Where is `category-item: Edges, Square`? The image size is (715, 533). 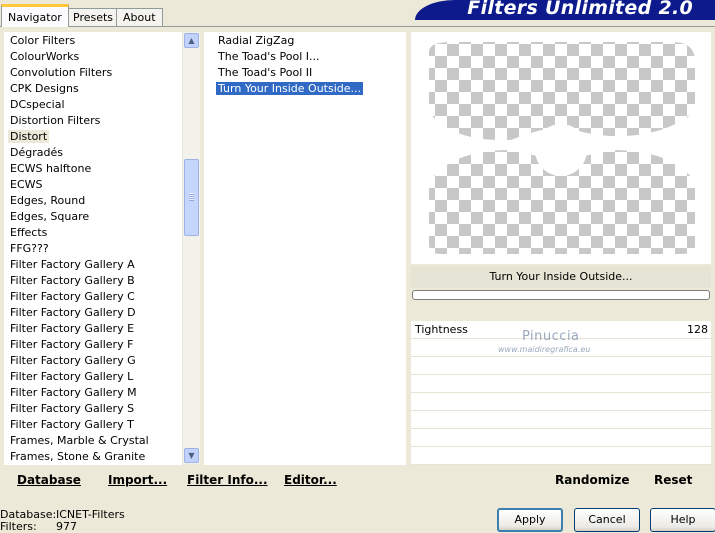
category-item: Edges, Square is located at coordinates (93, 217).